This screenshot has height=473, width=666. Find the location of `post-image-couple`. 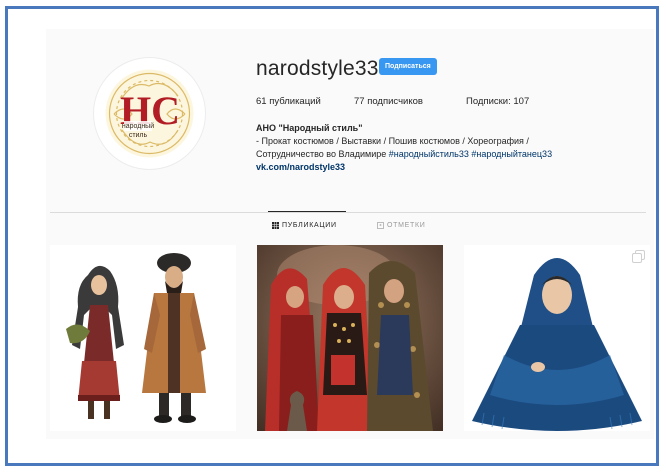

post-image-couple is located at coordinates (143, 338).